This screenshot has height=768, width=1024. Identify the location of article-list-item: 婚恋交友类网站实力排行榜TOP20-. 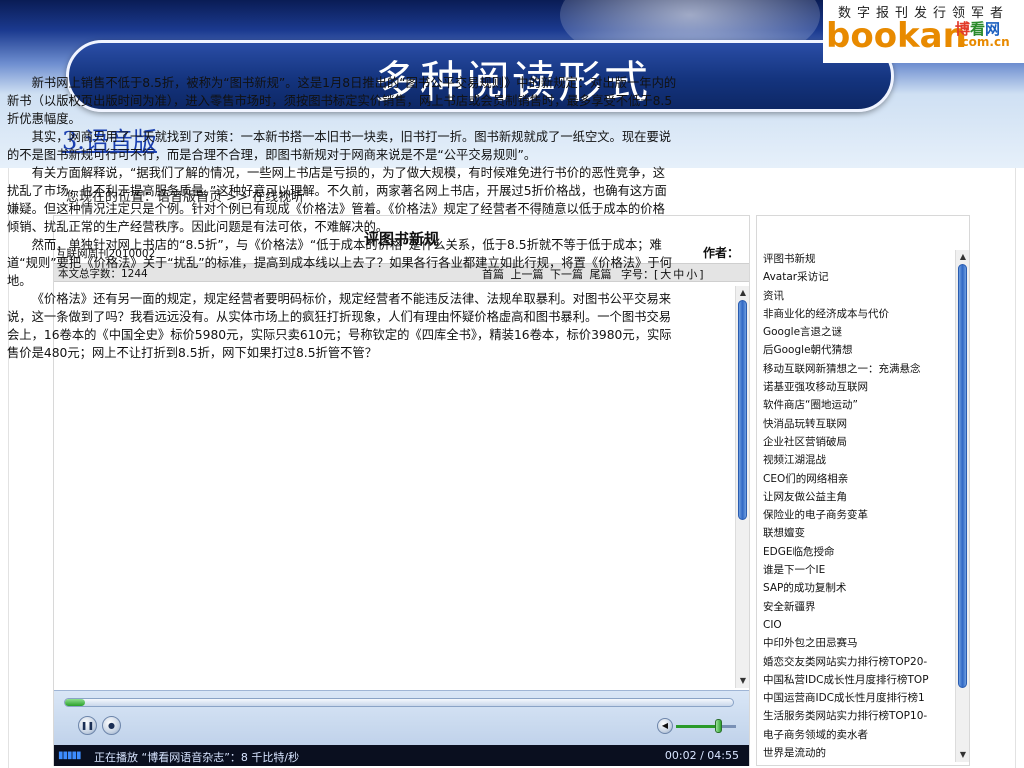
(856, 662).